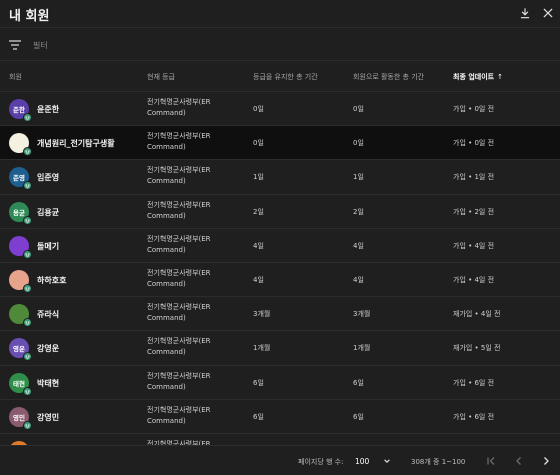  Describe the element at coordinates (15, 77) in the screenshot. I see `column-header-member: 회원` at that location.